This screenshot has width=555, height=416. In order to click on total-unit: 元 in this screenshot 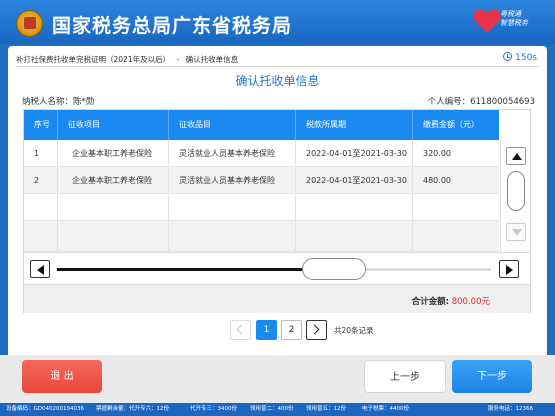, I will do `click(485, 302)`.